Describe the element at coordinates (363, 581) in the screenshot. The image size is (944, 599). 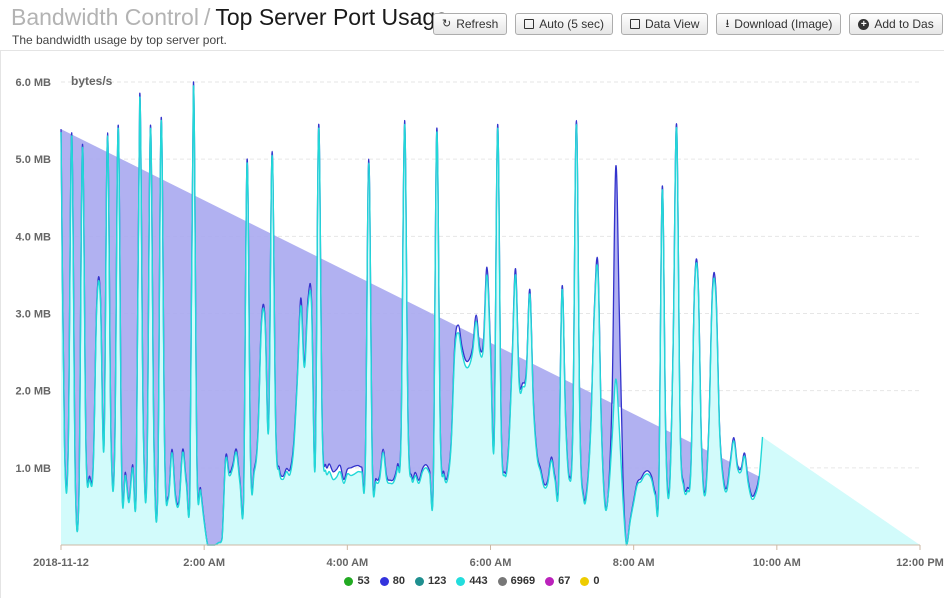
I see `legend-label: 53` at that location.